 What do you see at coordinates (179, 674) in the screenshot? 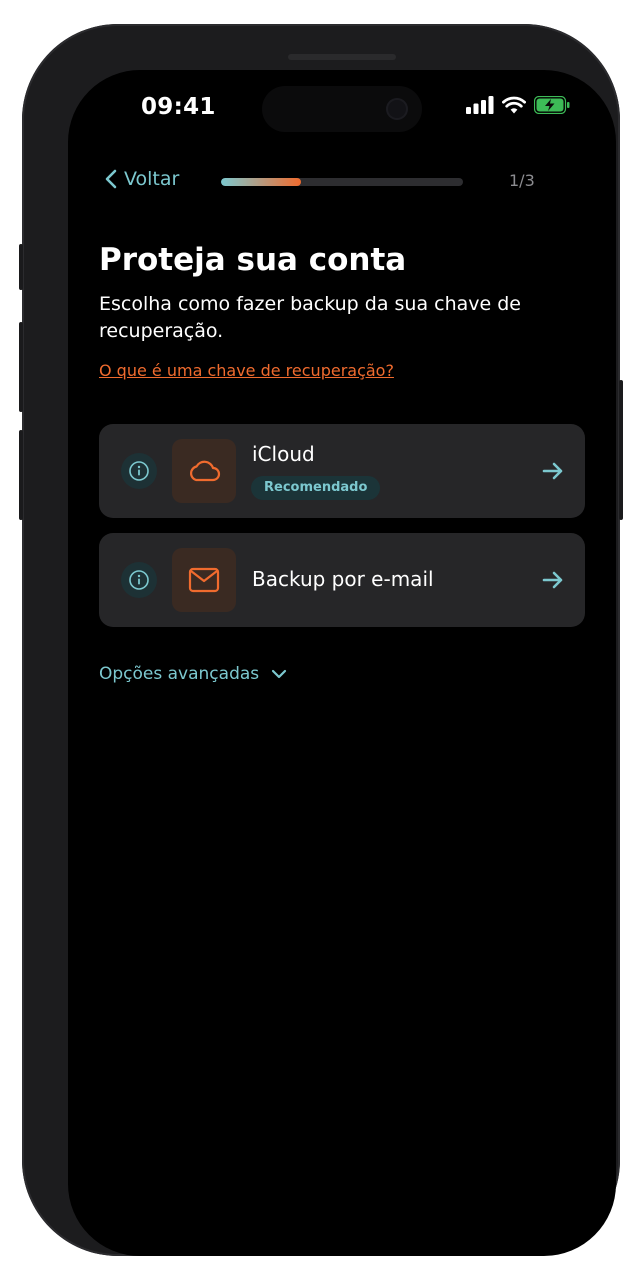
I see `advanced-options-label: Opções avançadas` at bounding box center [179, 674].